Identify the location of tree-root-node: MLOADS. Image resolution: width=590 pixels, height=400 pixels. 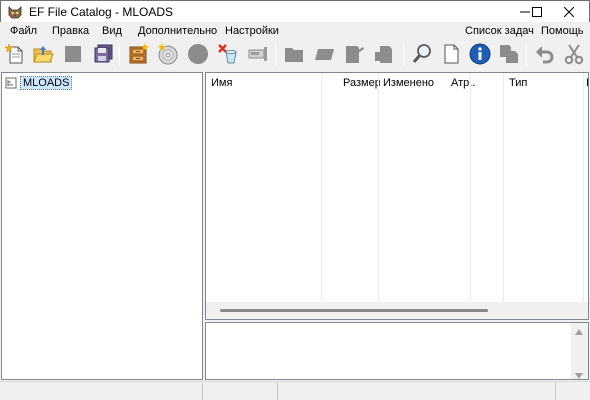
(39, 83).